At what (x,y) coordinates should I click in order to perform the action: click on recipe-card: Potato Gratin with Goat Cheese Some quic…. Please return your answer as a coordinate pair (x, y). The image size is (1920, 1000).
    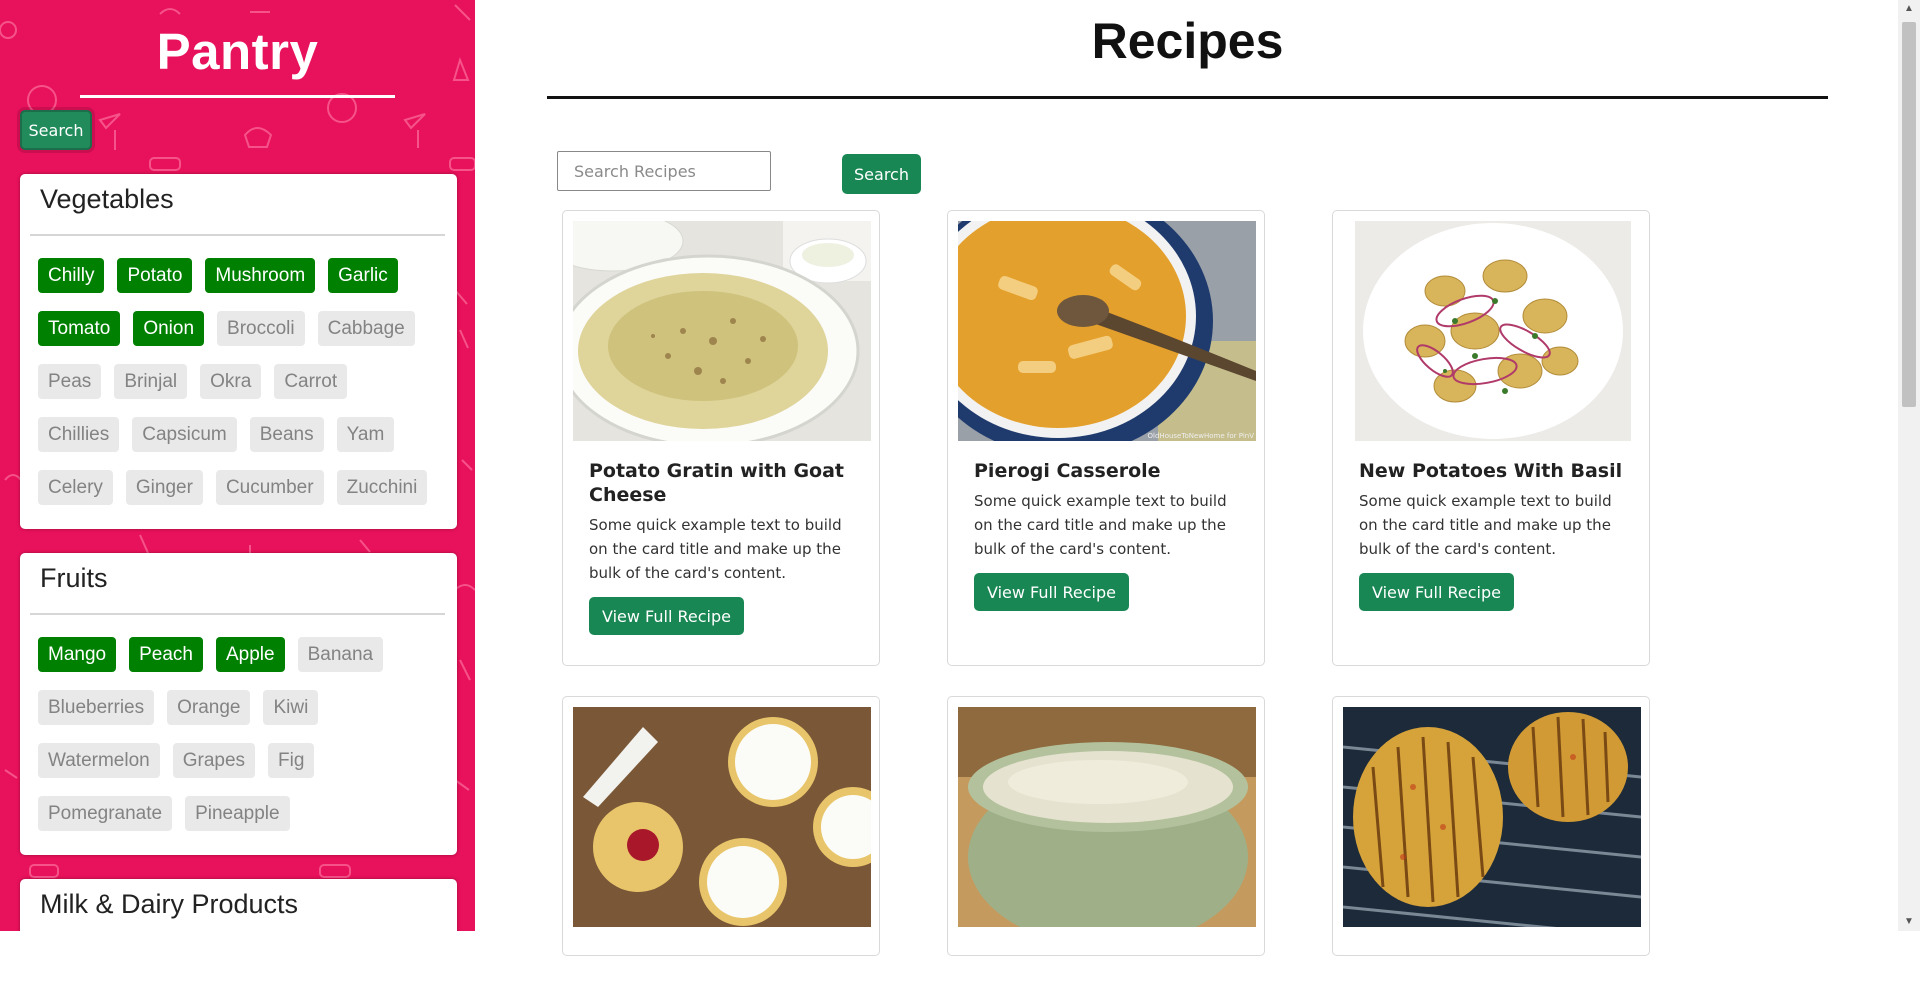
    Looking at the image, I should click on (721, 438).